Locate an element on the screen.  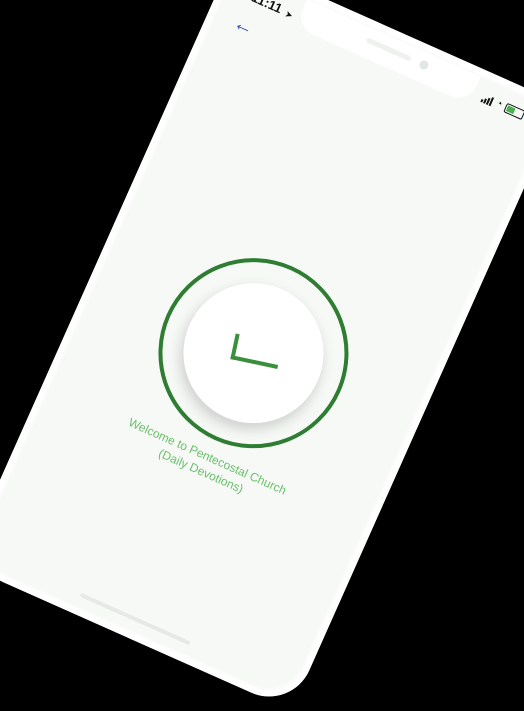
checkmark-icon is located at coordinates (256, 351).